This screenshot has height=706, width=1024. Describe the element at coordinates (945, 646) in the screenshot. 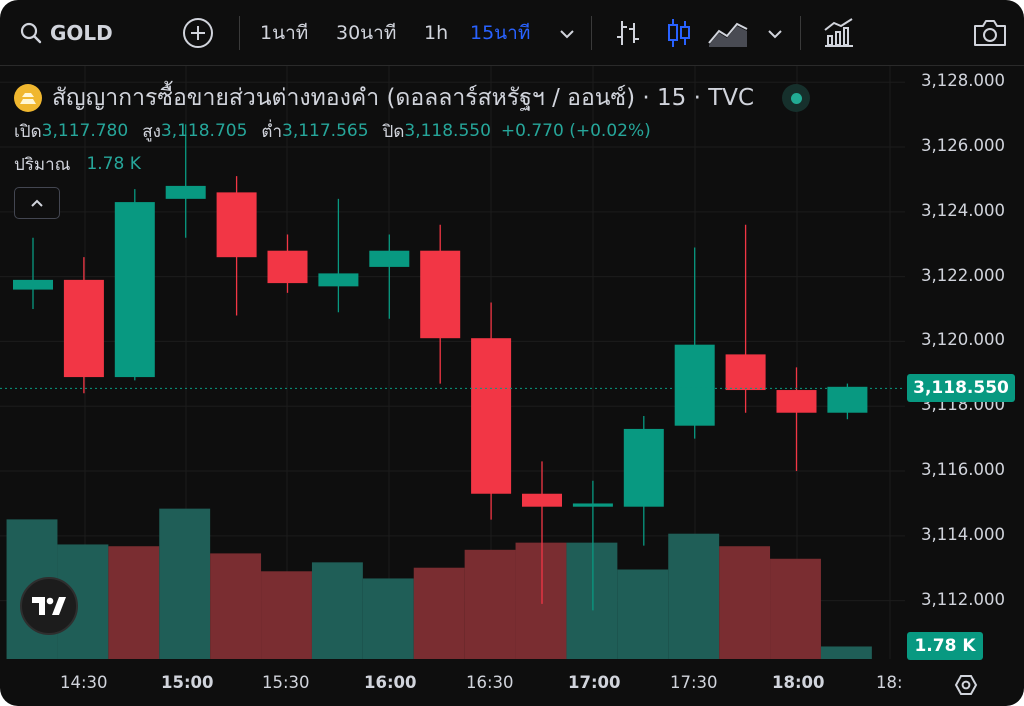

I see `volume-badge: 1.78 K` at that location.